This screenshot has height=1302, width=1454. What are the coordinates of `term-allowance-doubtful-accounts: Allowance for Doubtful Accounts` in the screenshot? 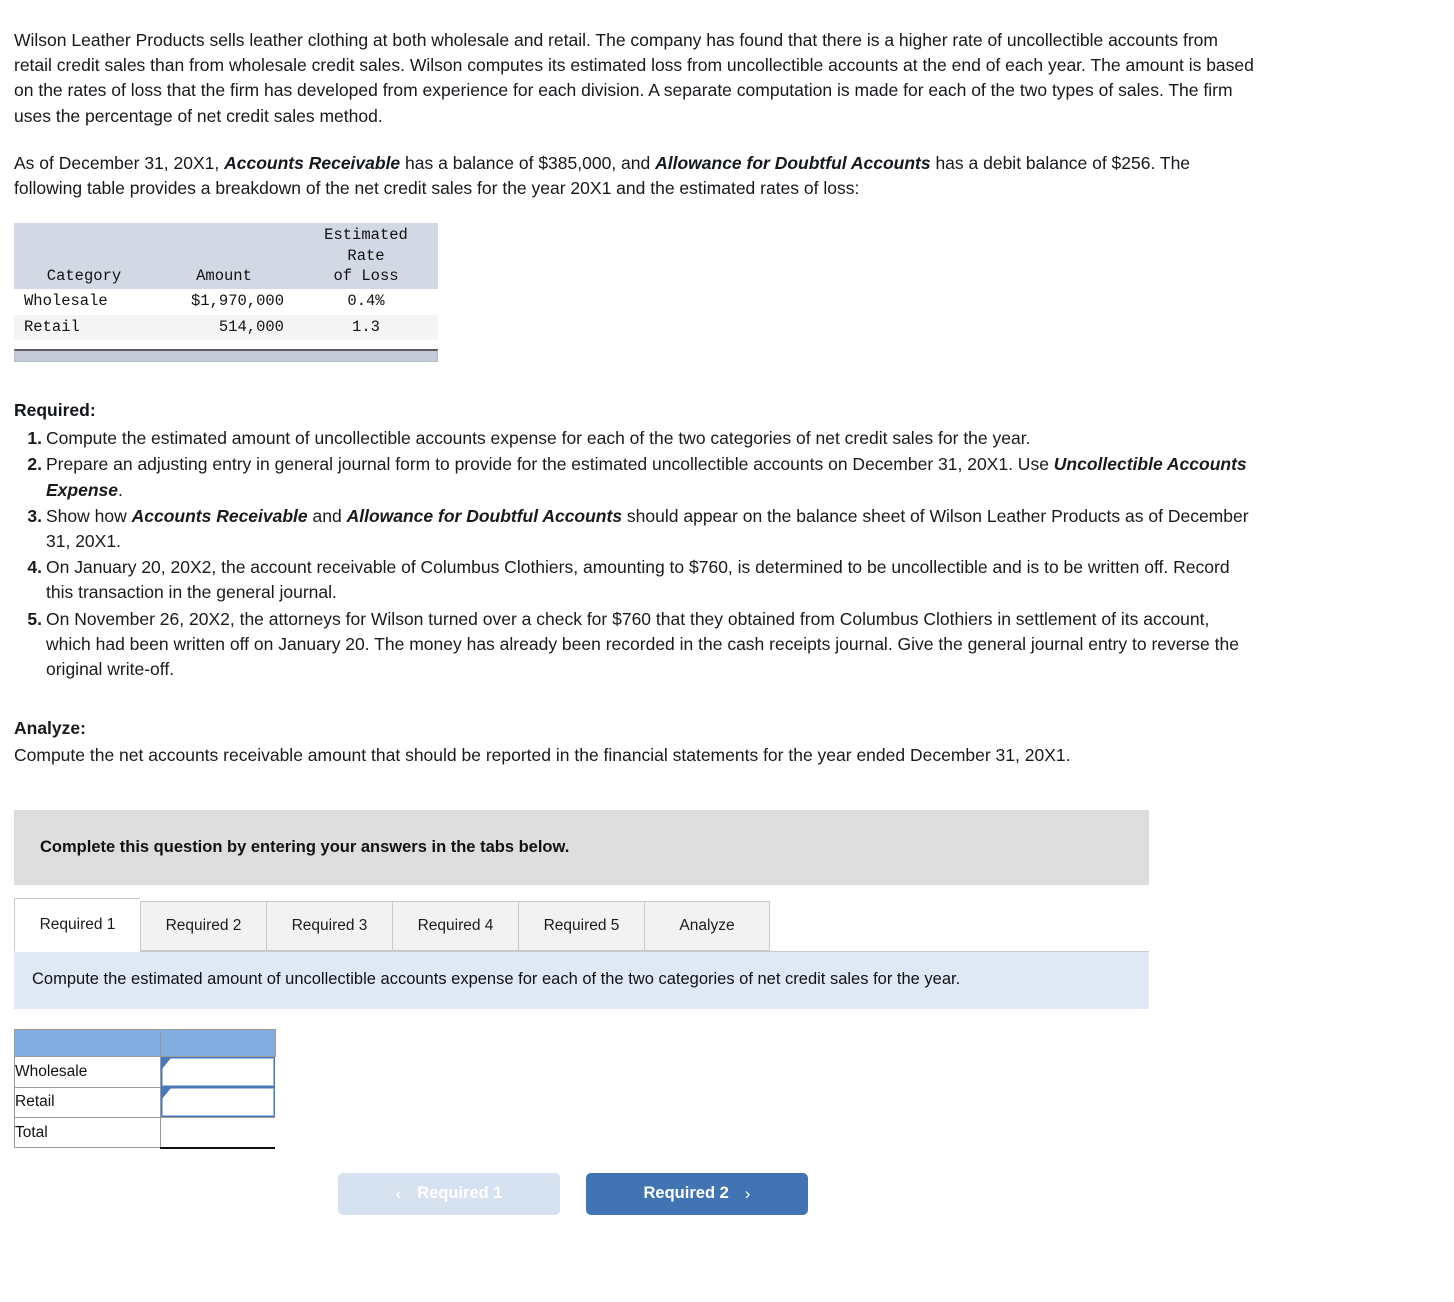 It's located at (793, 162).